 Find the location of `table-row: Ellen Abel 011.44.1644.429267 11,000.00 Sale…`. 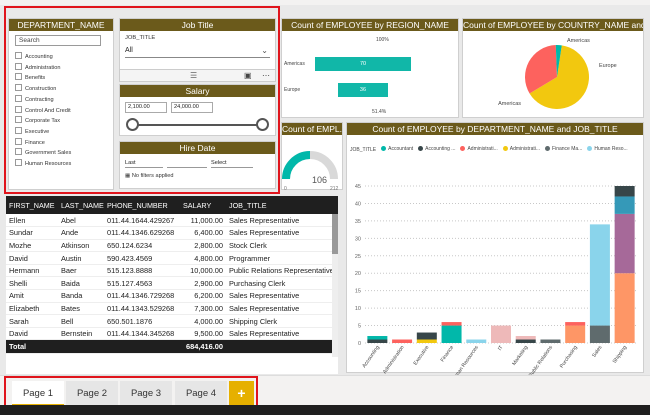

table-row: Ellen Abel 011.44.1644.429267 11,000.00 Sale… is located at coordinates (172, 221).